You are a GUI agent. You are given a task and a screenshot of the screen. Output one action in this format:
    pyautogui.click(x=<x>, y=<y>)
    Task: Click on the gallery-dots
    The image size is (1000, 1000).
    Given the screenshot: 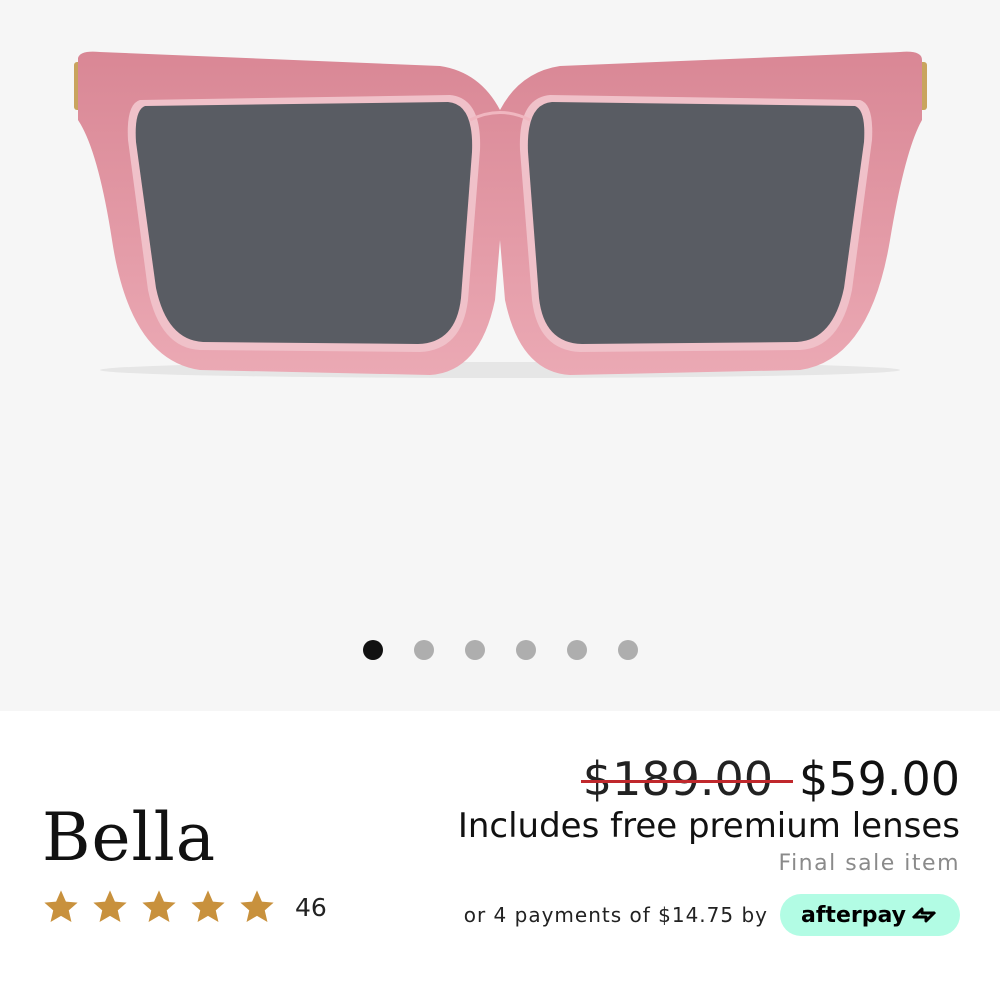 What is the action you would take?
    pyautogui.click(x=500, y=650)
    